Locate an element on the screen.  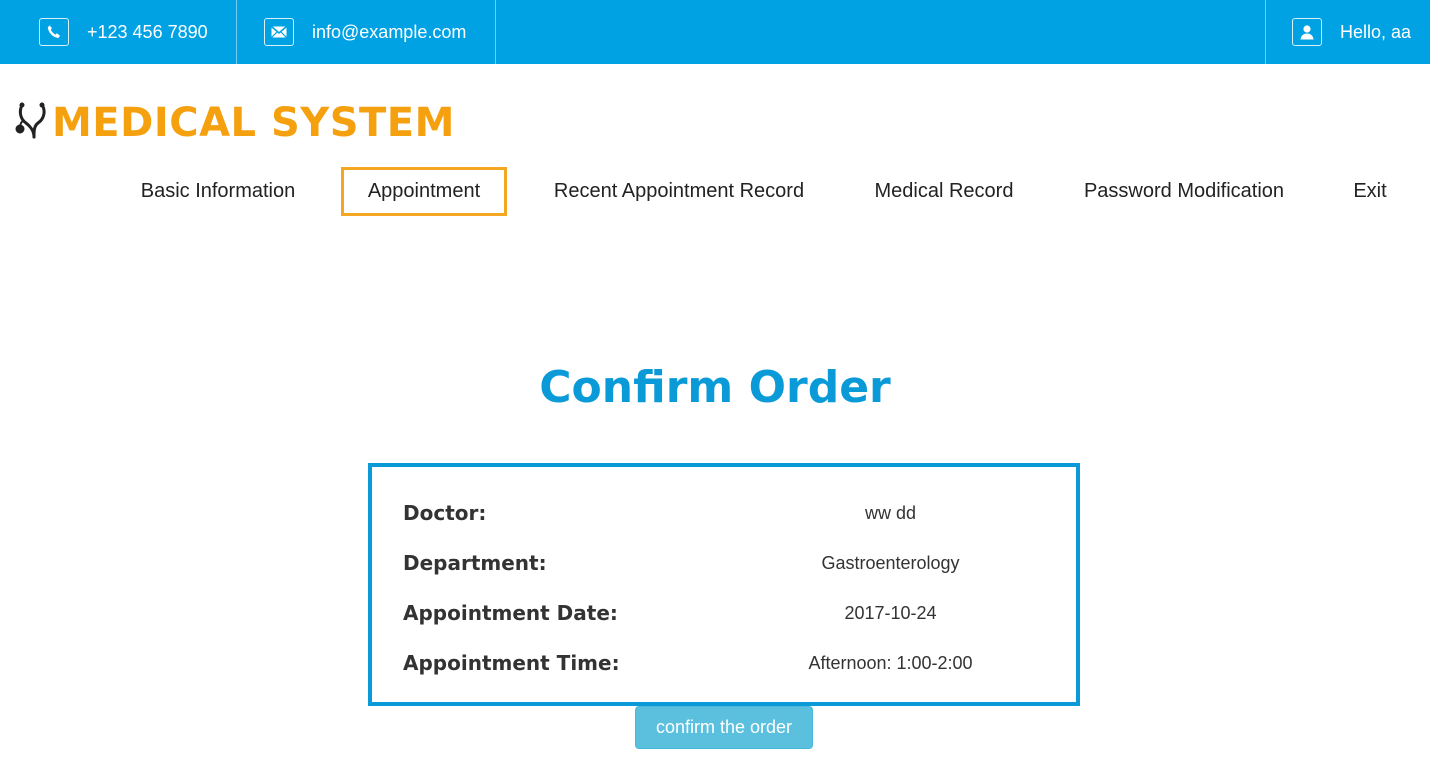
department-label: Department: is located at coordinates (475, 563).